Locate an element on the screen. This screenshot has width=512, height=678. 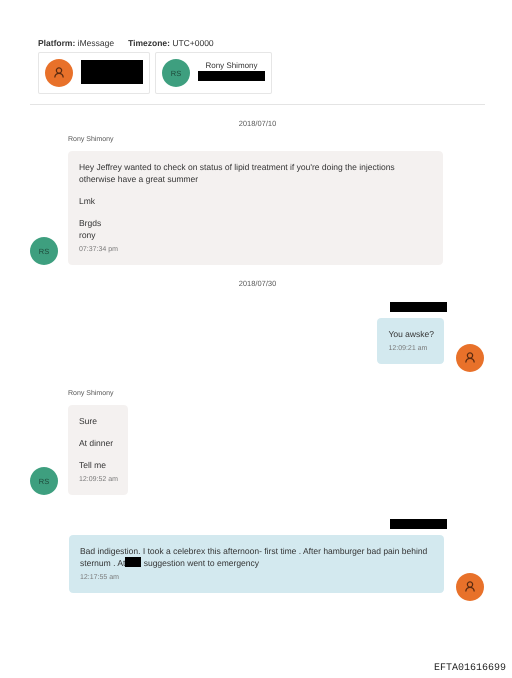
timezone-label: Timezone: UTC+0000 is located at coordinates (171, 43).